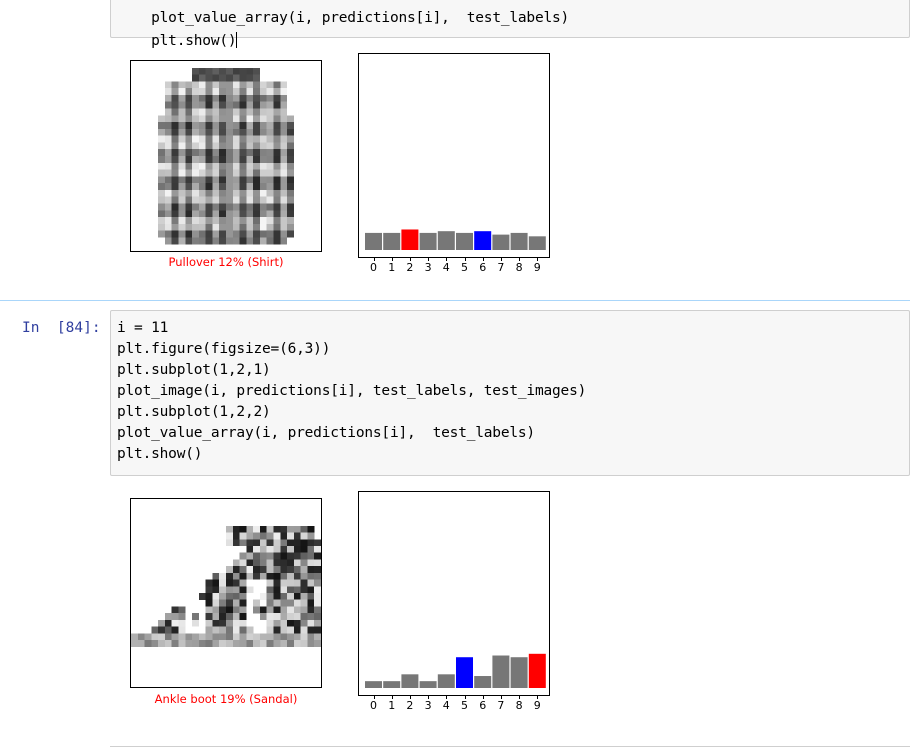 The width and height of the screenshot is (910, 749). I want to click on code-line: plt.subplot(1,2,2), so click(194, 412).